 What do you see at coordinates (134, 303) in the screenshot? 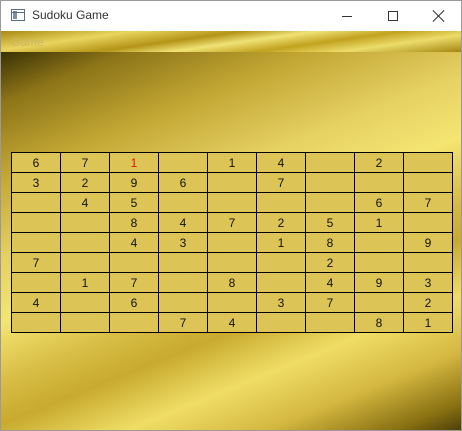
I see `sudoku-cell-r8-c3: 6` at bounding box center [134, 303].